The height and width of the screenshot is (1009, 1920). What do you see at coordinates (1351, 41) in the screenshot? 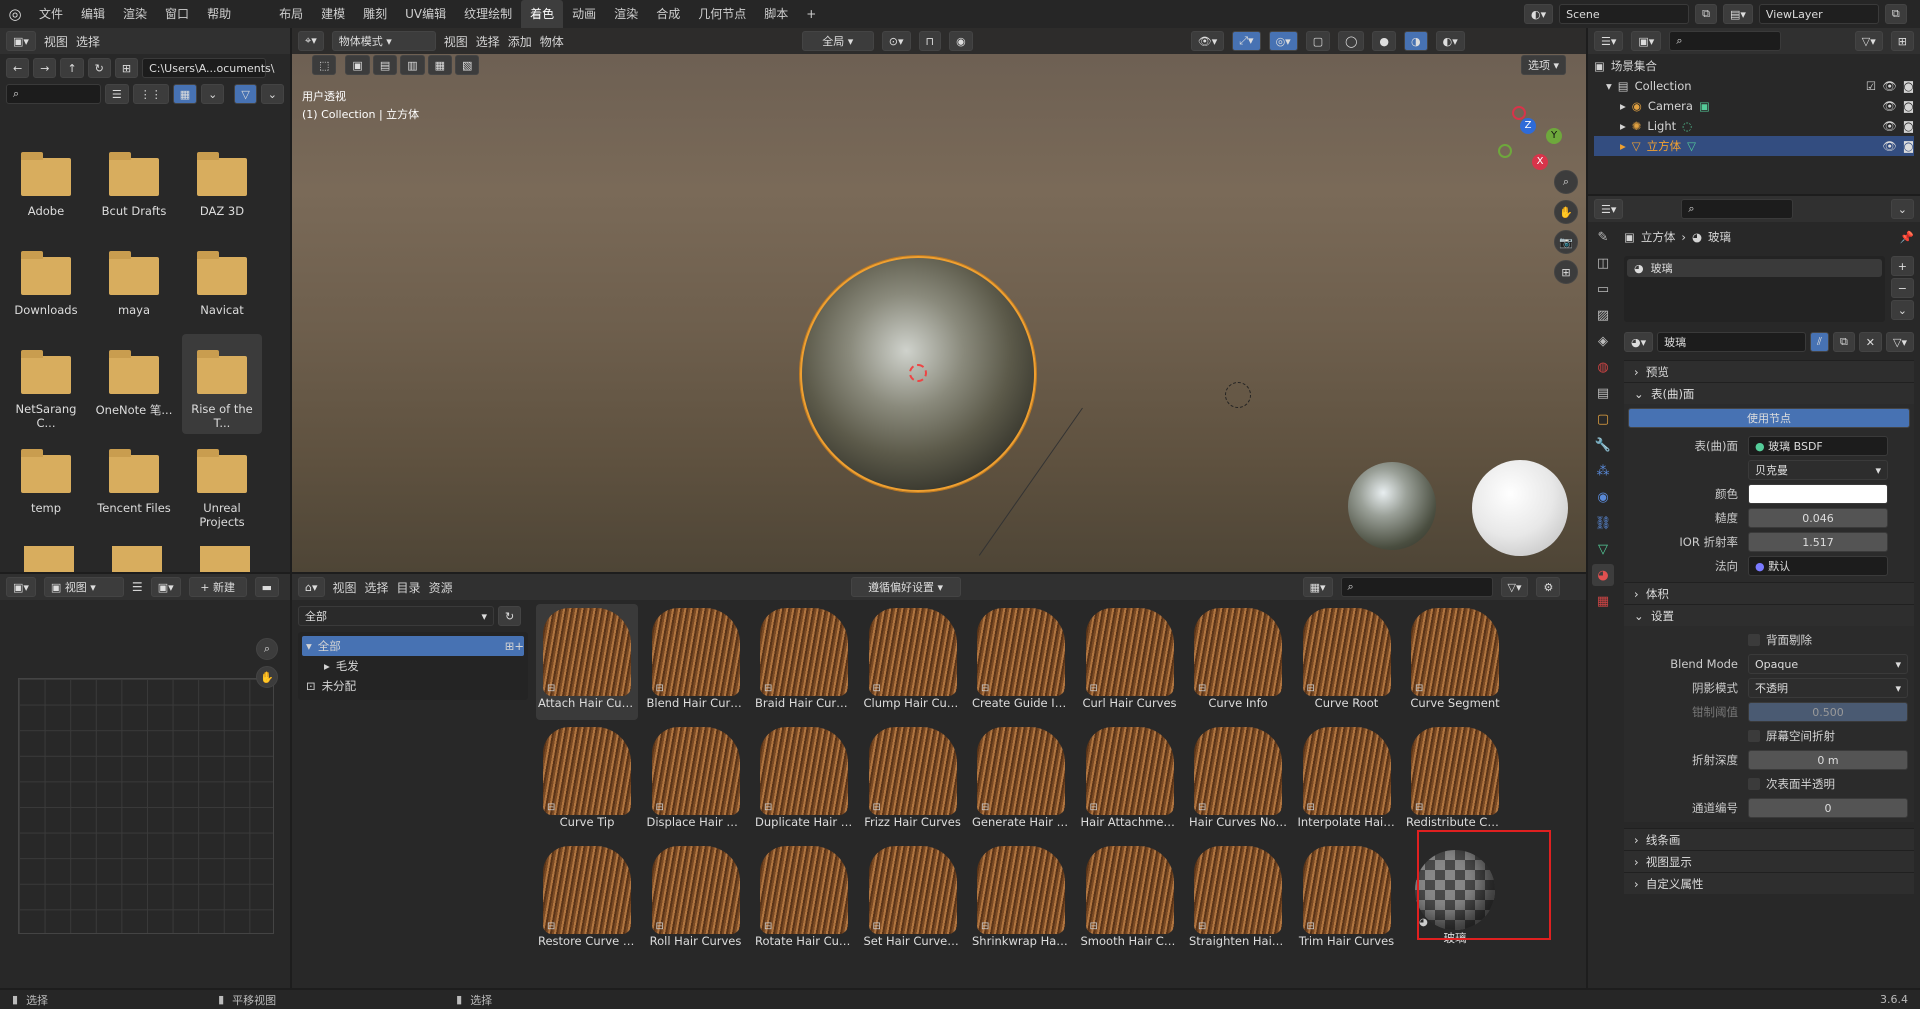
I see `shading-wireframe-icon: ◯` at bounding box center [1351, 41].